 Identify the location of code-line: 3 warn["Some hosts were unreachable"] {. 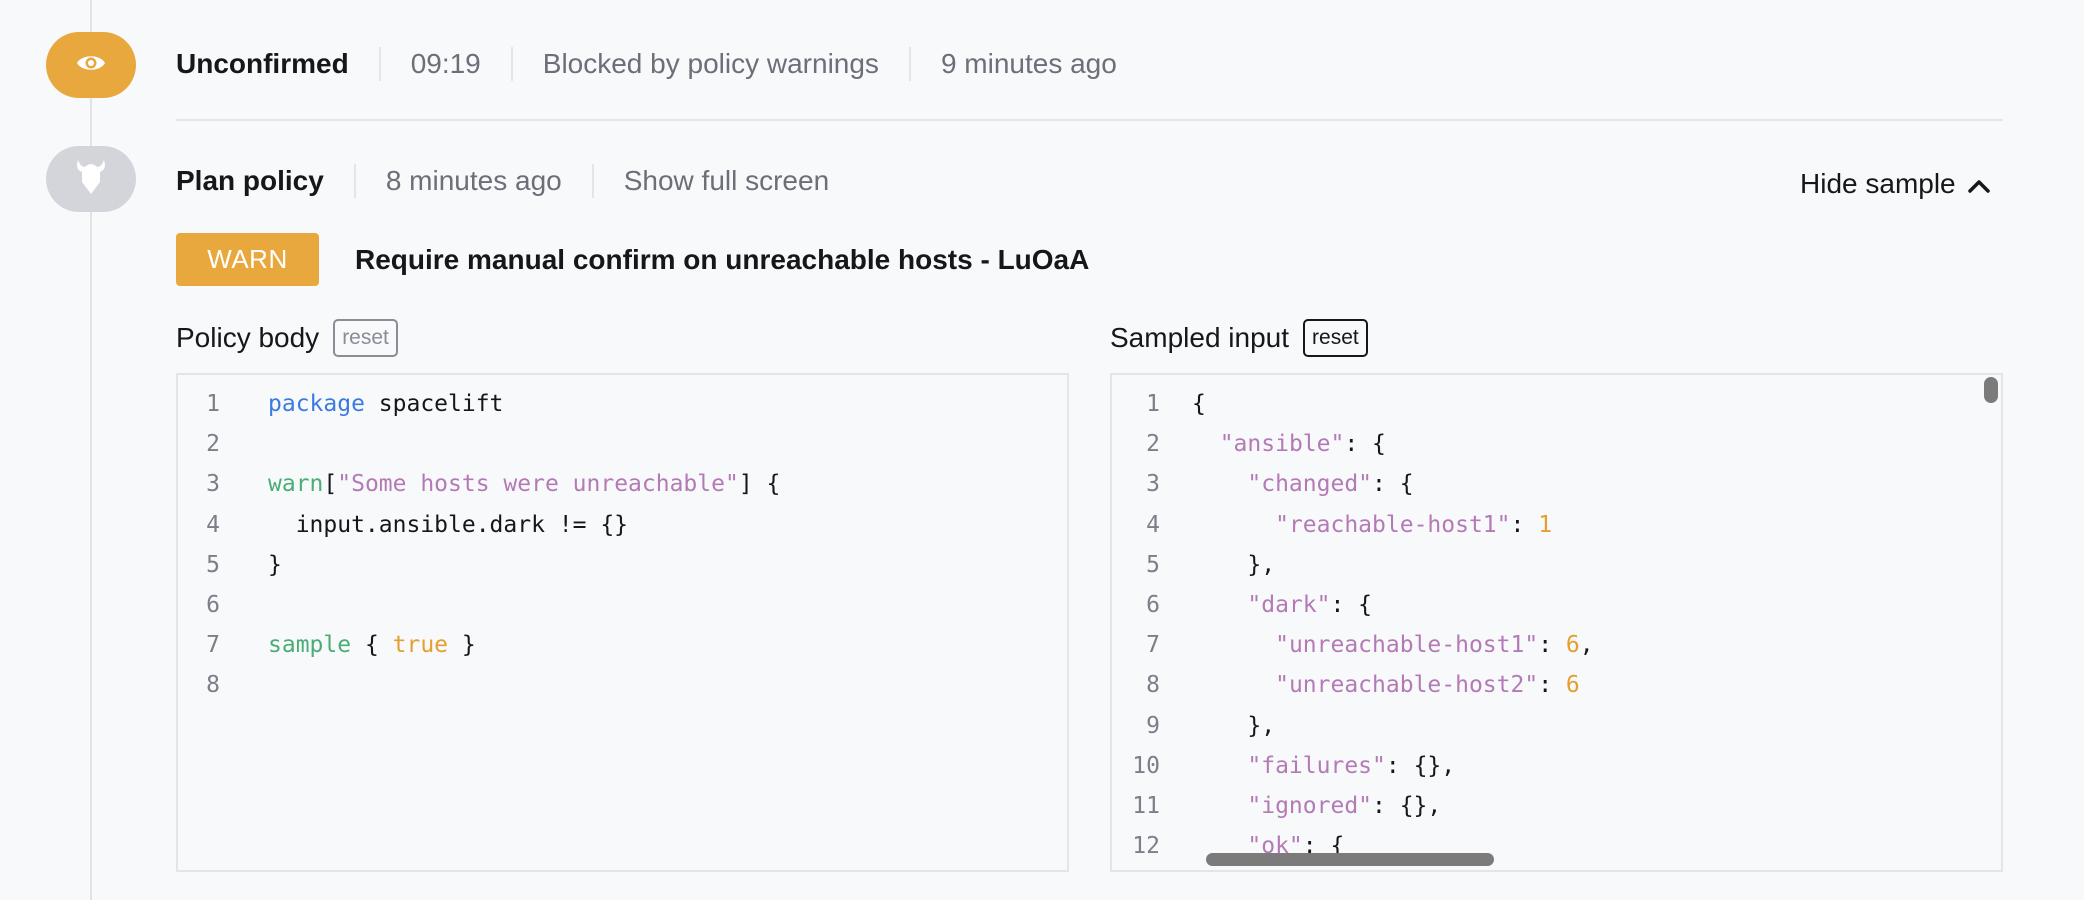
(479, 484).